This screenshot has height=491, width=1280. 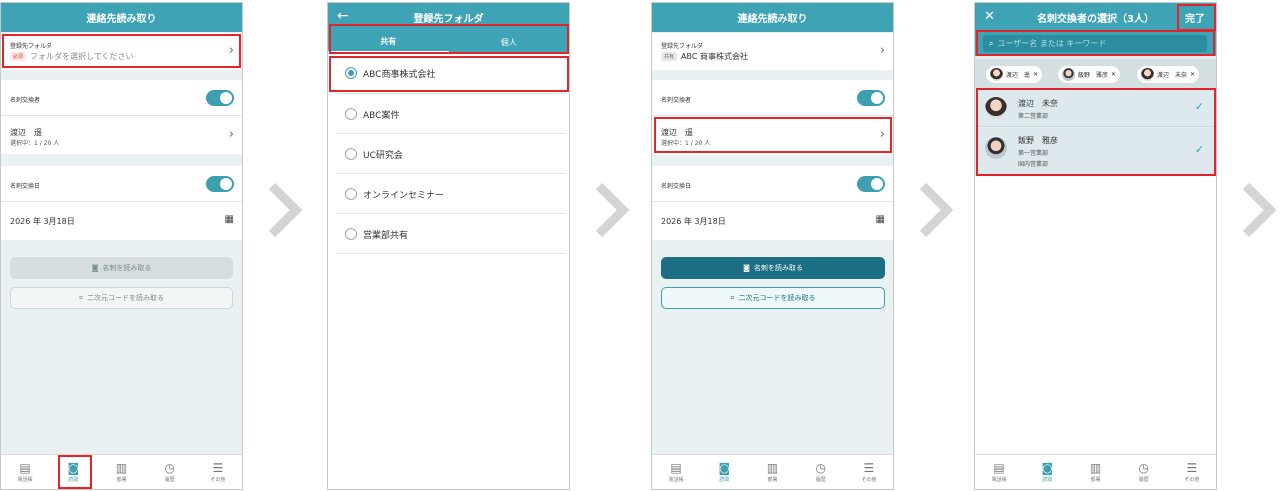 What do you see at coordinates (451, 74) in the screenshot?
I see `folder-option: ABC商事株式会社` at bounding box center [451, 74].